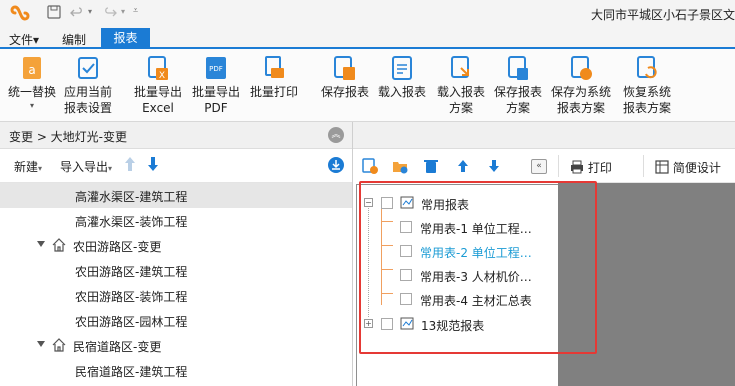 The image size is (735, 386). I want to click on simple-design-button: 简便设计, so click(688, 167).